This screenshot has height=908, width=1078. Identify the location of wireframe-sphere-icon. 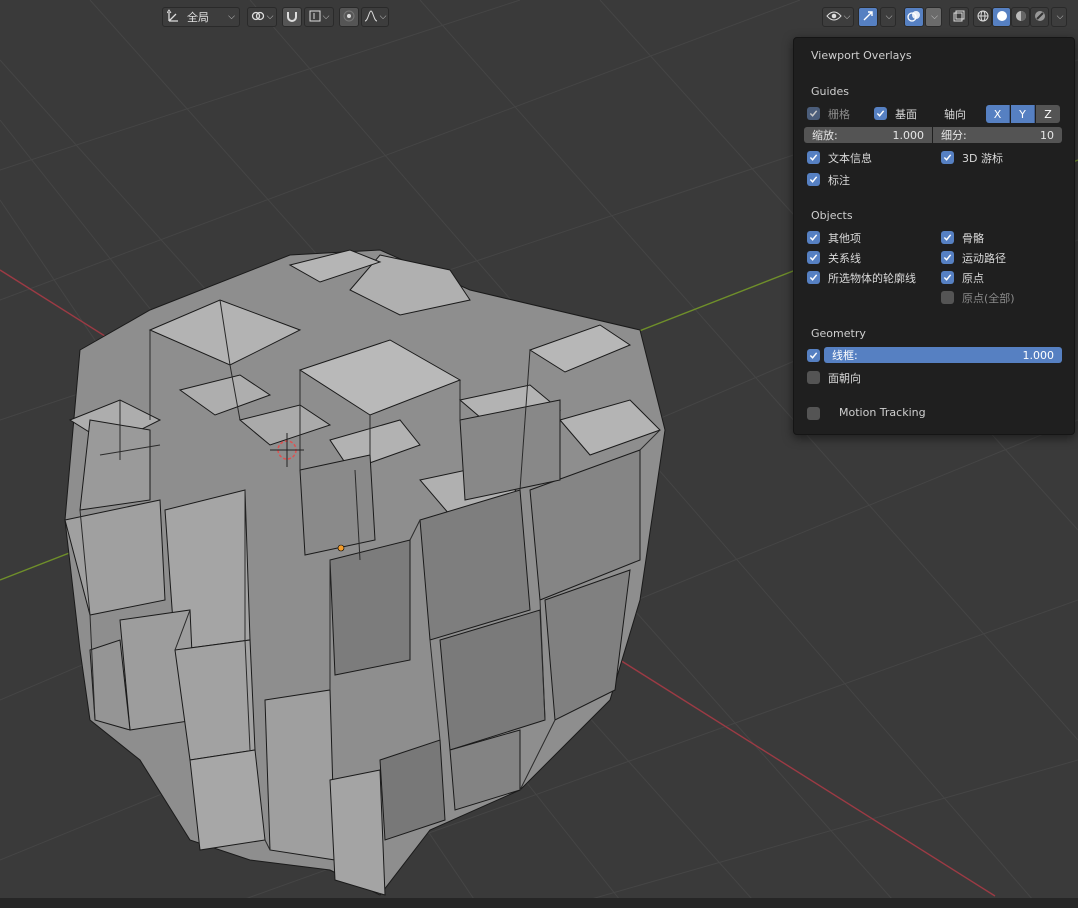
(983, 17).